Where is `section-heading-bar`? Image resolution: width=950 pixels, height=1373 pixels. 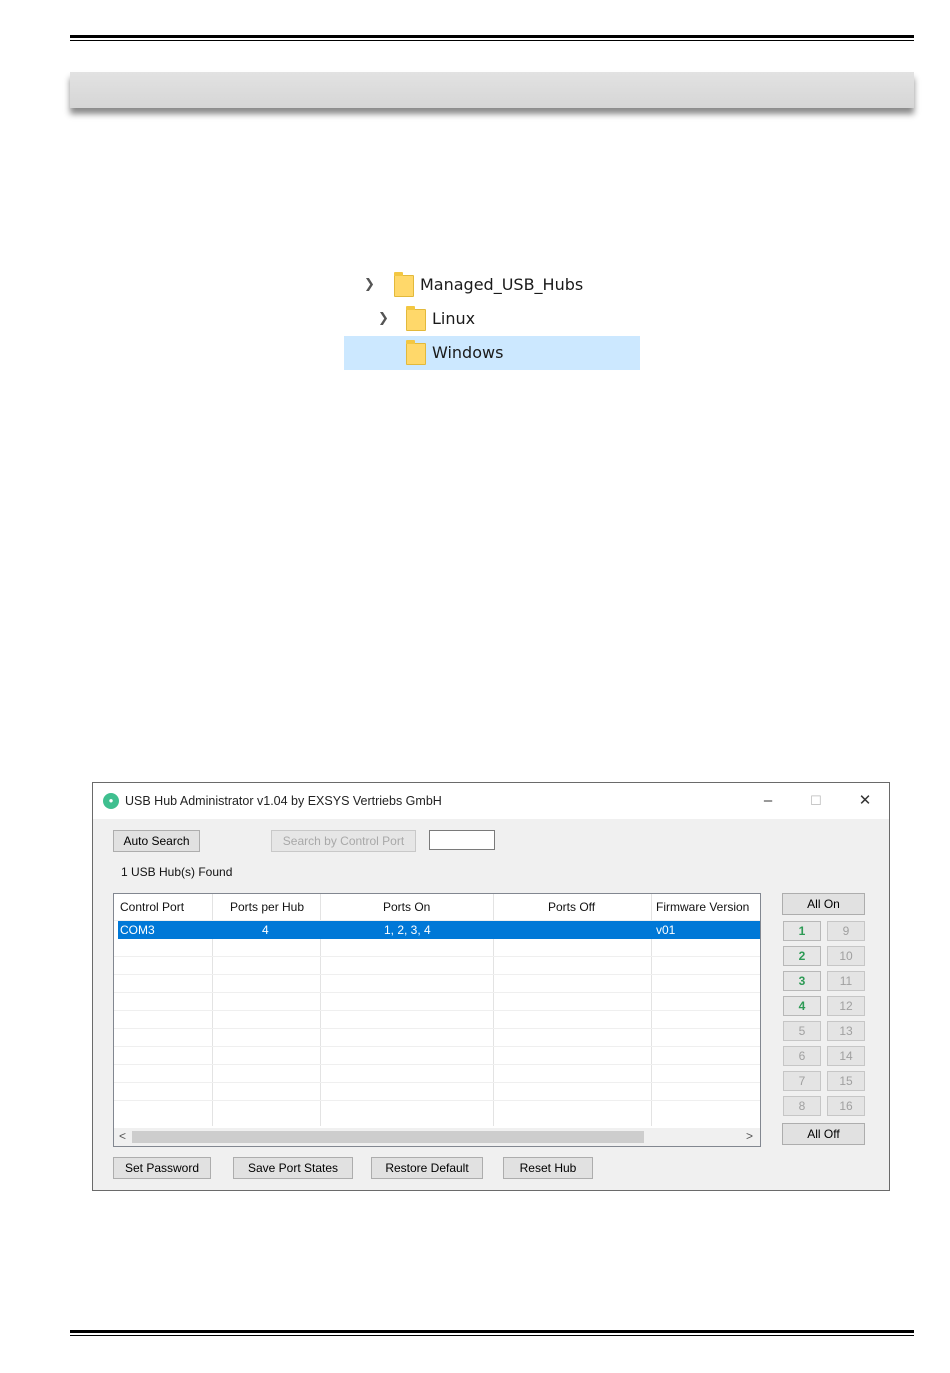 section-heading-bar is located at coordinates (492, 90).